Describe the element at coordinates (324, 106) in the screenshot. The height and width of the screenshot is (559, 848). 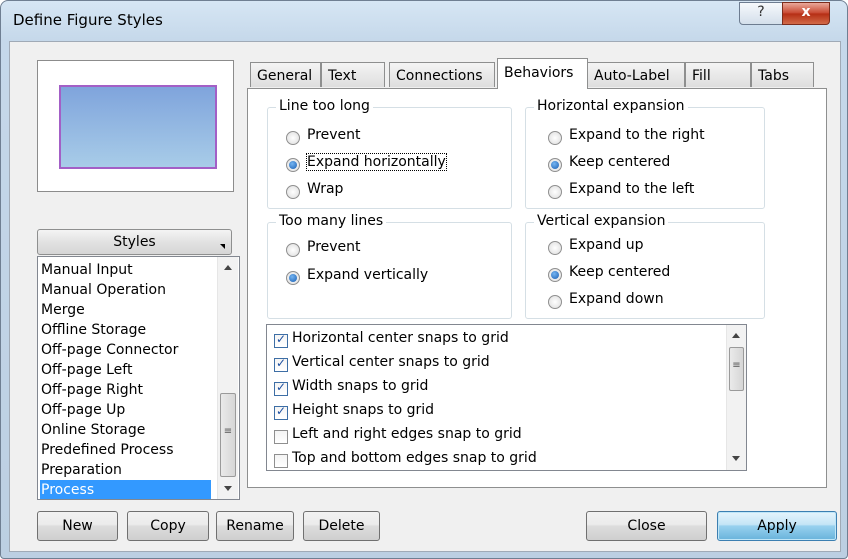
I see `line-too-long-label: Line too long` at that location.